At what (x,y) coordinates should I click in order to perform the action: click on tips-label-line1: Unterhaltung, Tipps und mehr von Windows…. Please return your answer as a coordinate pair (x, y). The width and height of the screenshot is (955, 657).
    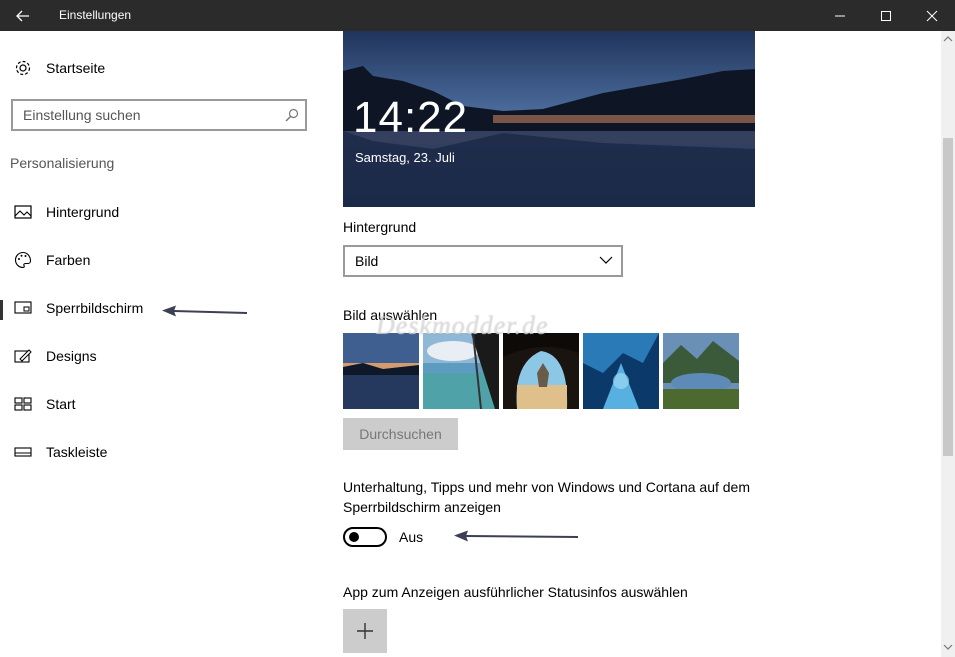
    Looking at the image, I should click on (547, 487).